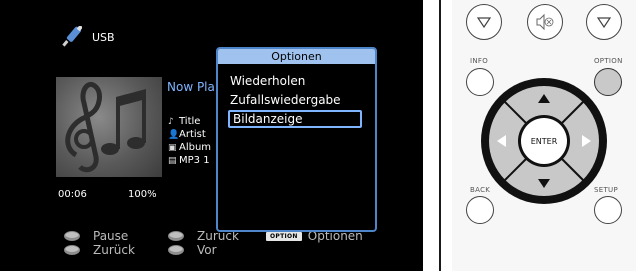  I want to click on hint-pause: Pause, so click(96, 236).